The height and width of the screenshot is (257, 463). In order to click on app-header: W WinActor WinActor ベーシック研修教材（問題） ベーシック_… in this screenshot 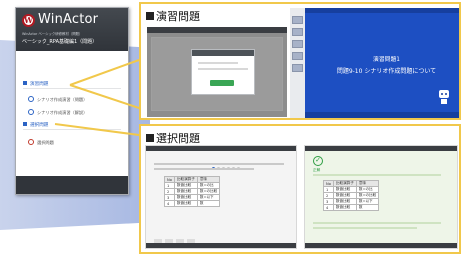, I will do `click(72, 29)`.